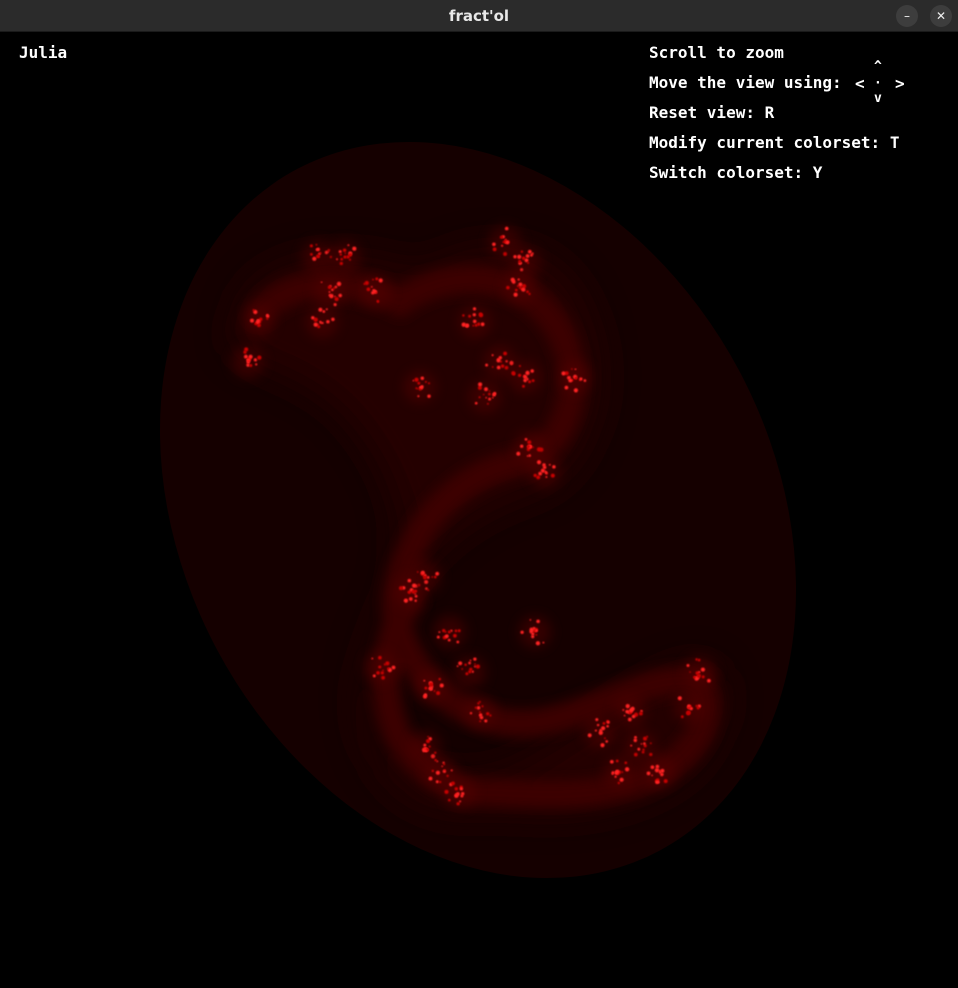 The height and width of the screenshot is (988, 958). I want to click on fractal-cluster-glow, so click(640, 747).